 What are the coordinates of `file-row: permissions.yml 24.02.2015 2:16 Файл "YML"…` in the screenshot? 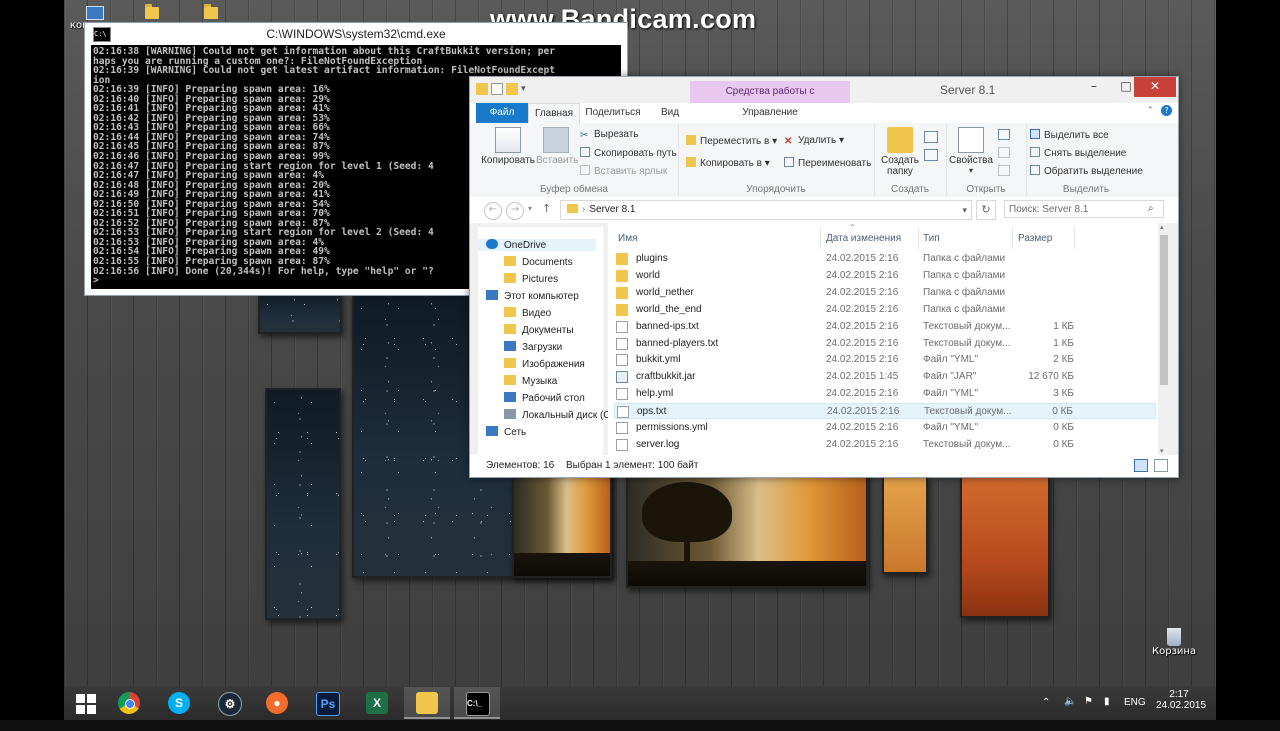 It's located at (885, 428).